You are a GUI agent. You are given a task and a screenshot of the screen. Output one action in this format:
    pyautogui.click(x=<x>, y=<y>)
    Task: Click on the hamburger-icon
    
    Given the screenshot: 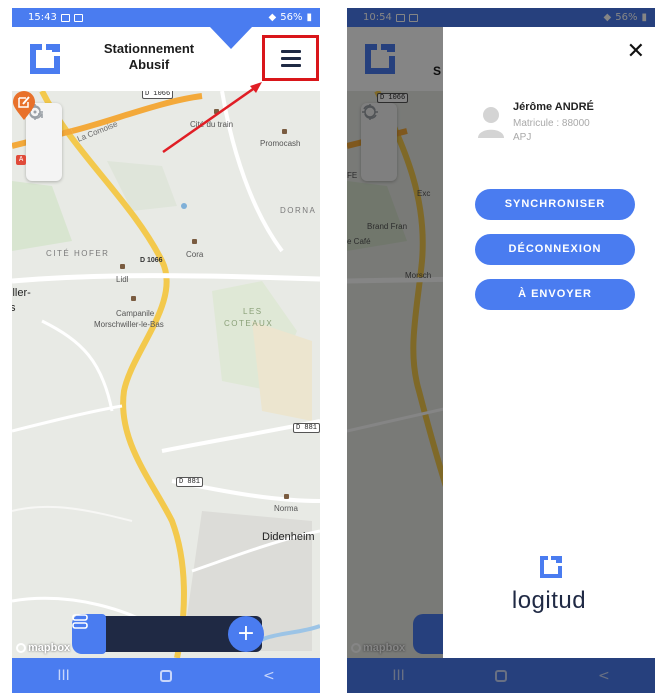 What is the action you would take?
    pyautogui.click(x=290, y=58)
    